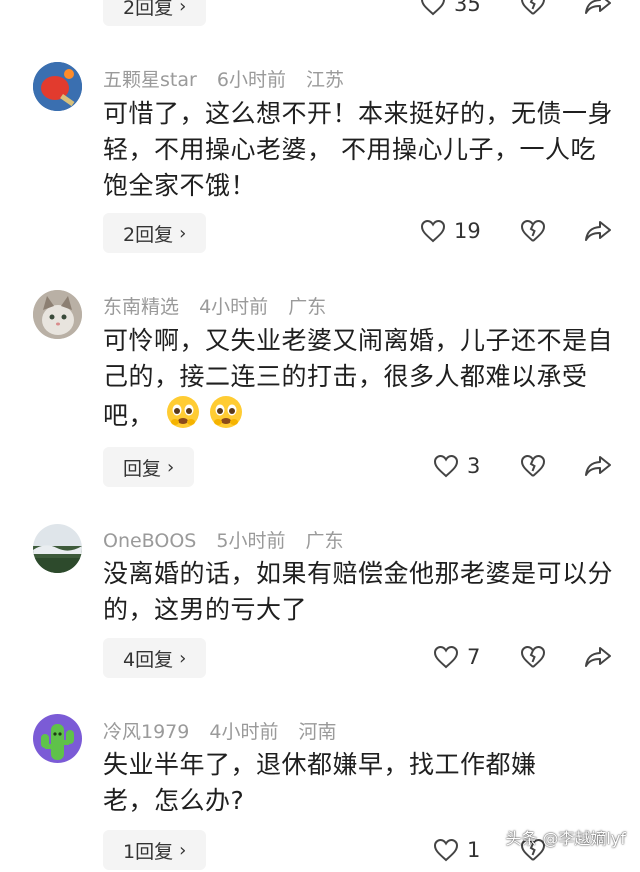  What do you see at coordinates (358, 591) in the screenshot?
I see `comment-text: 没离婚的话，如果有赔偿金他那老婆是可以分的，这男的亏大了` at bounding box center [358, 591].